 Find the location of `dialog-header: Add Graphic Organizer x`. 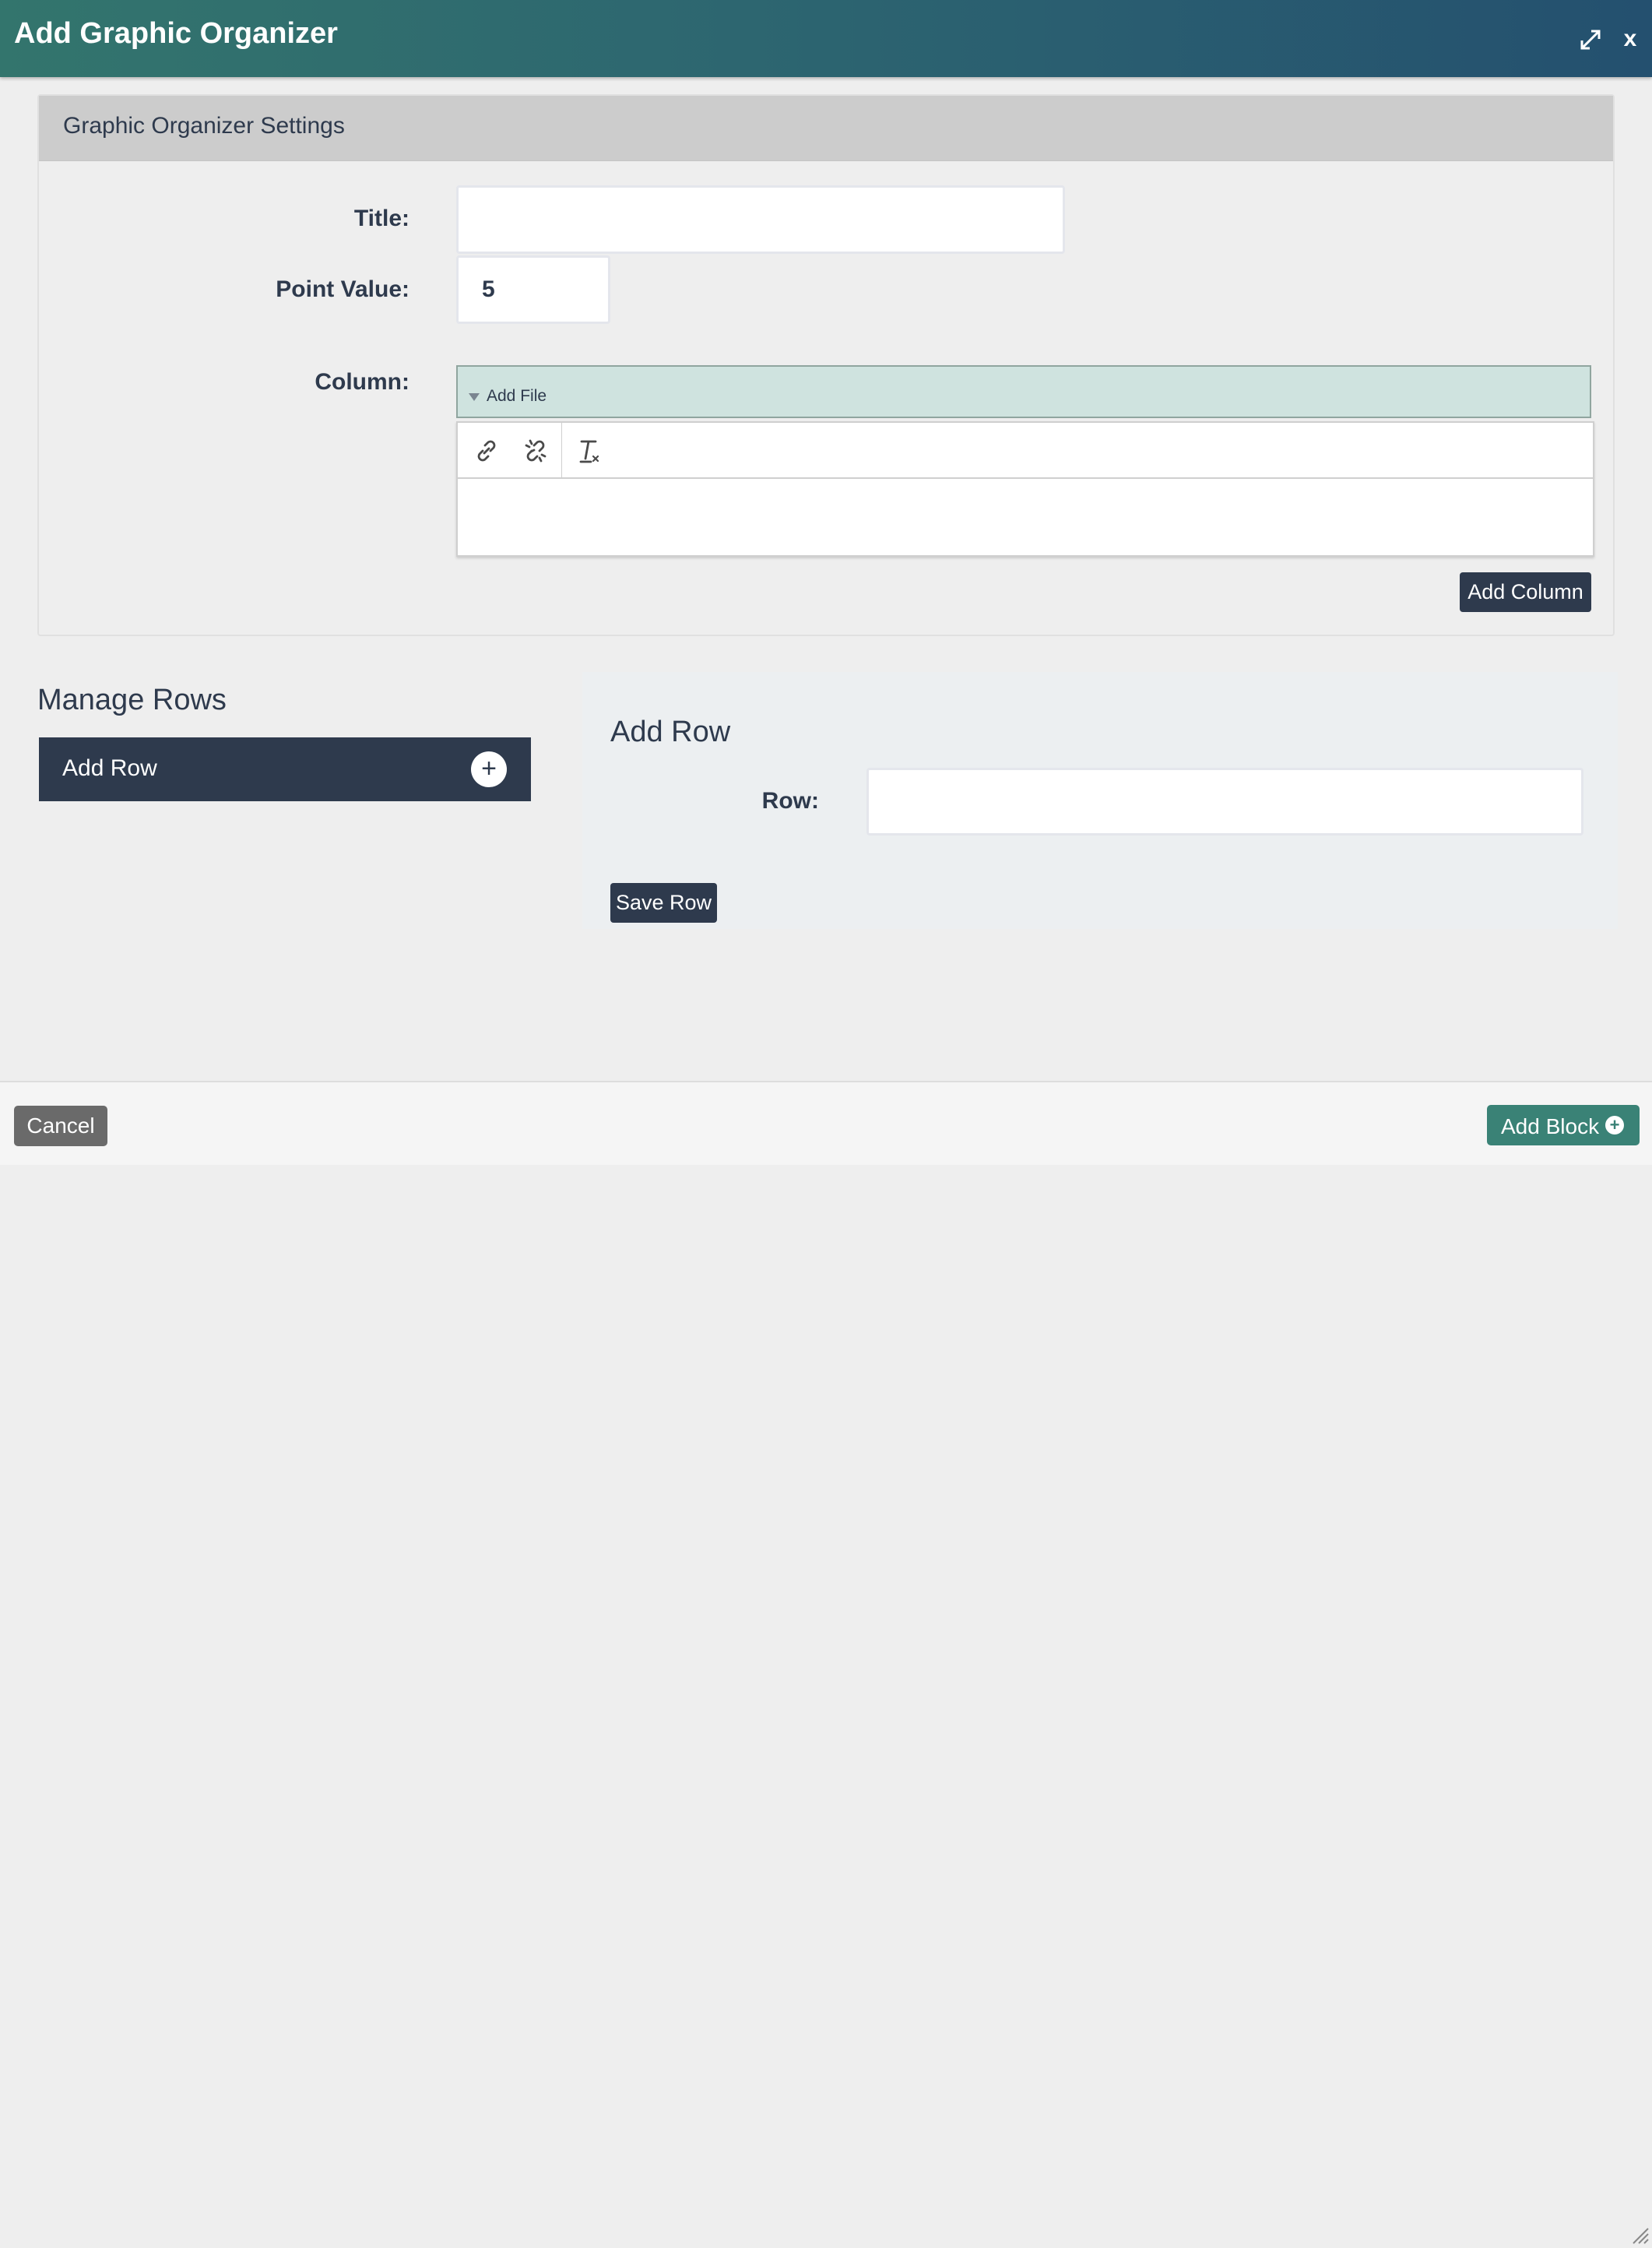

dialog-header: Add Graphic Organizer x is located at coordinates (826, 38).